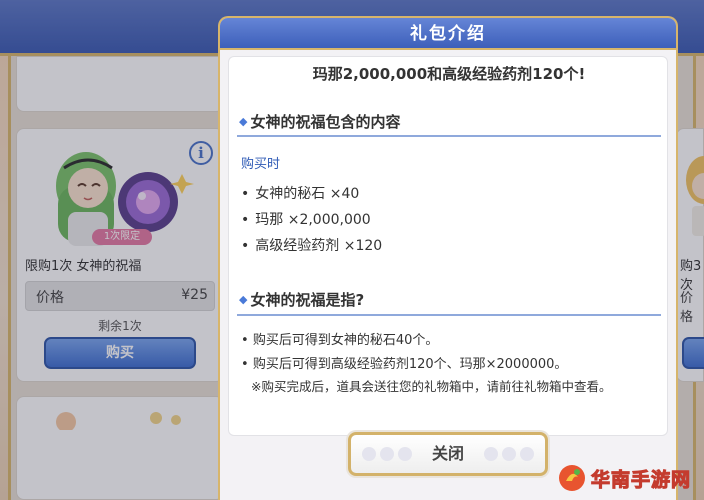  What do you see at coordinates (319, 246) in the screenshot?
I see `item-text: 高级经验药剂 ×120` at bounding box center [319, 246].